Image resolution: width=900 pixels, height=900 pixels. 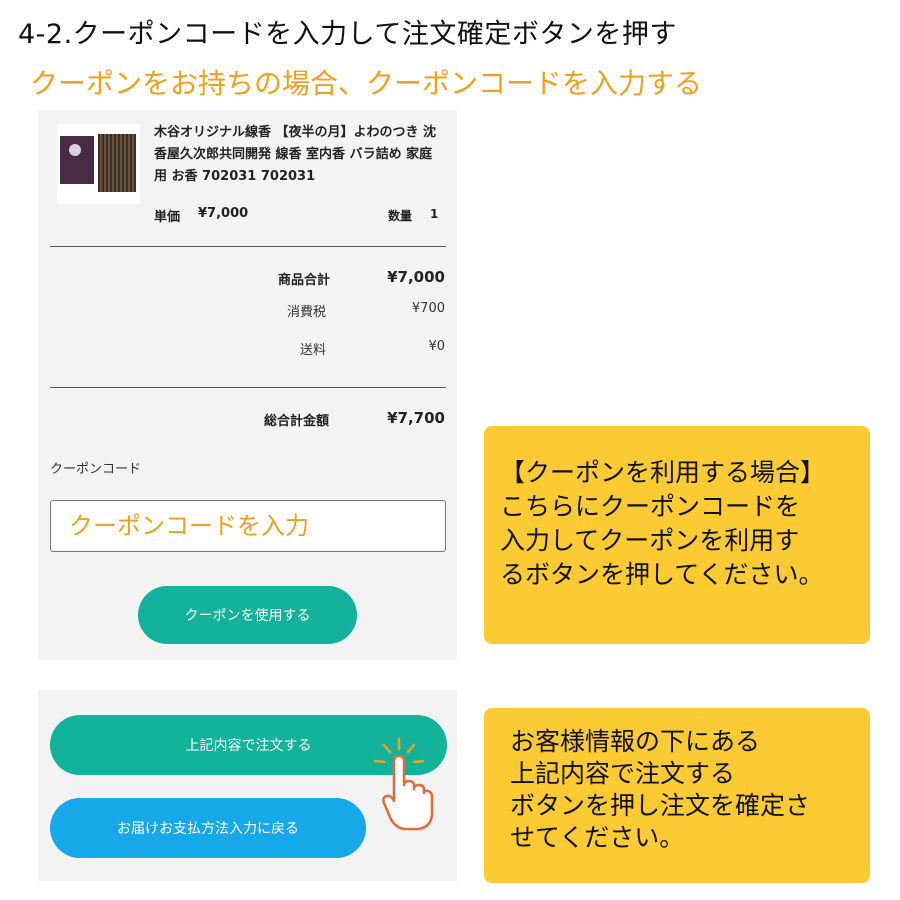 What do you see at coordinates (403, 784) in the screenshot?
I see `pointing-hand-icon` at bounding box center [403, 784].